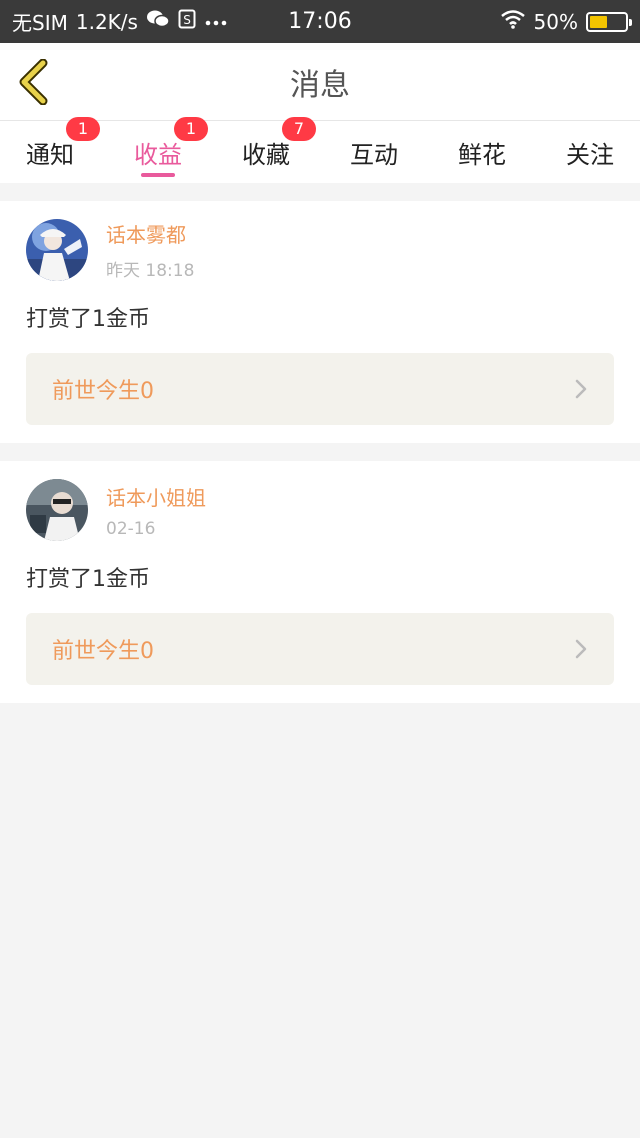 The width and height of the screenshot is (640, 1138). I want to click on tab-label: 收藏, so click(266, 154).